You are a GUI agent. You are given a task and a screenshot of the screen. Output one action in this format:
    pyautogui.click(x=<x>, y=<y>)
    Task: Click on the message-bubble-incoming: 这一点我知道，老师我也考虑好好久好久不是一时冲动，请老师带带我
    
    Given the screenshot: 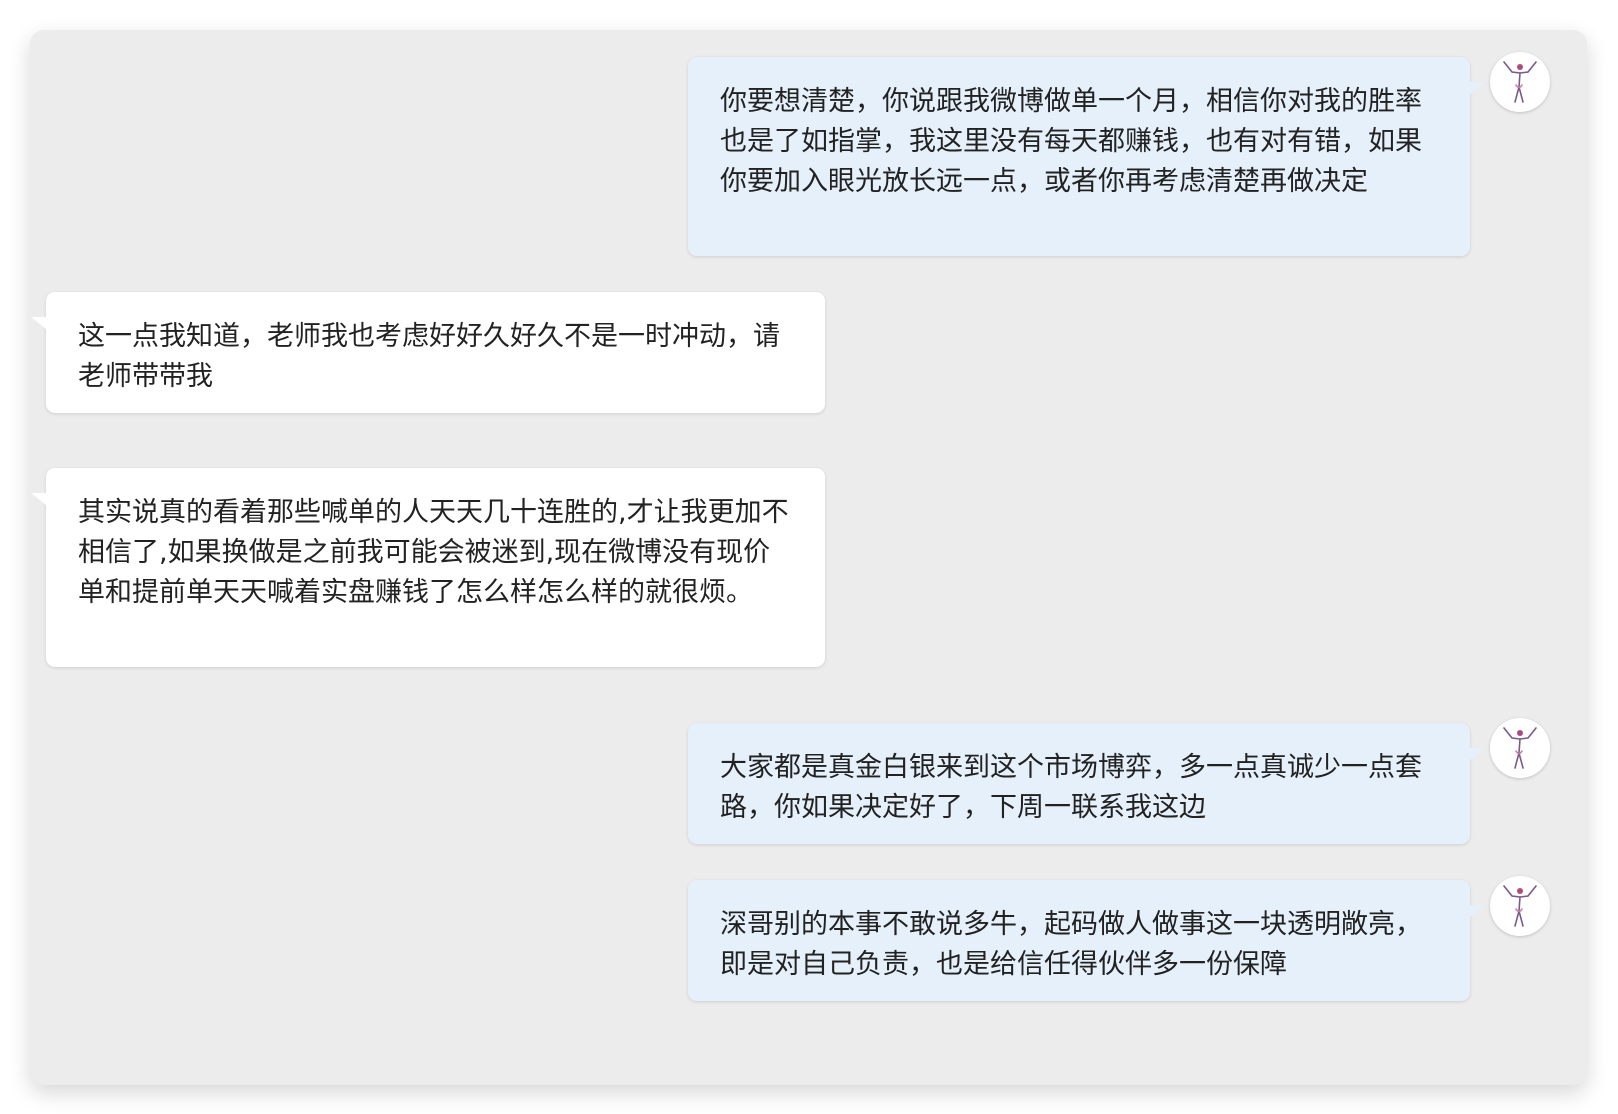 What is the action you would take?
    pyautogui.click(x=428, y=352)
    